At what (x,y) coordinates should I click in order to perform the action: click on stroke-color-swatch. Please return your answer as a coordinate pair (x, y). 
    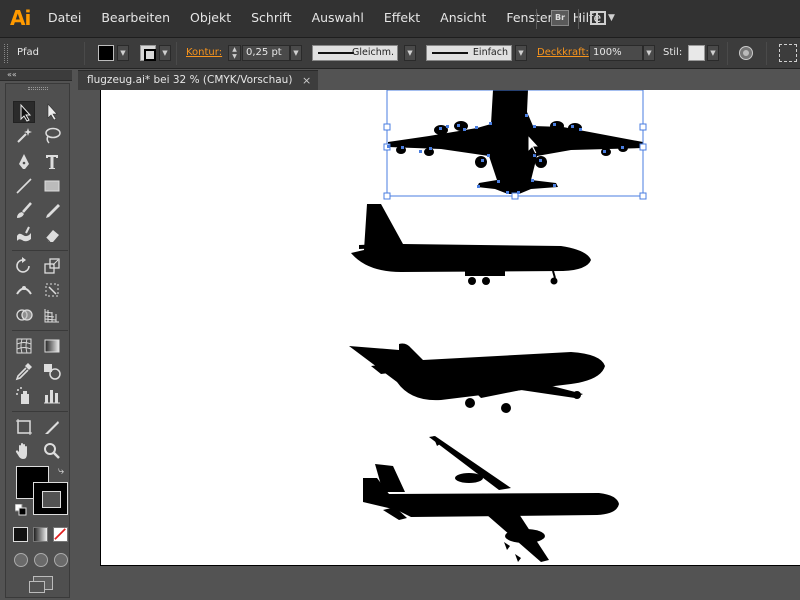
    Looking at the image, I should click on (148, 53).